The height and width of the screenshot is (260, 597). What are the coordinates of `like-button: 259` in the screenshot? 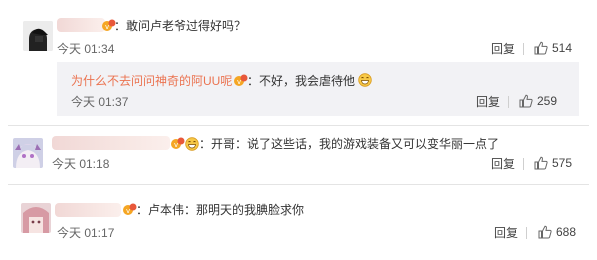 It's located at (538, 101).